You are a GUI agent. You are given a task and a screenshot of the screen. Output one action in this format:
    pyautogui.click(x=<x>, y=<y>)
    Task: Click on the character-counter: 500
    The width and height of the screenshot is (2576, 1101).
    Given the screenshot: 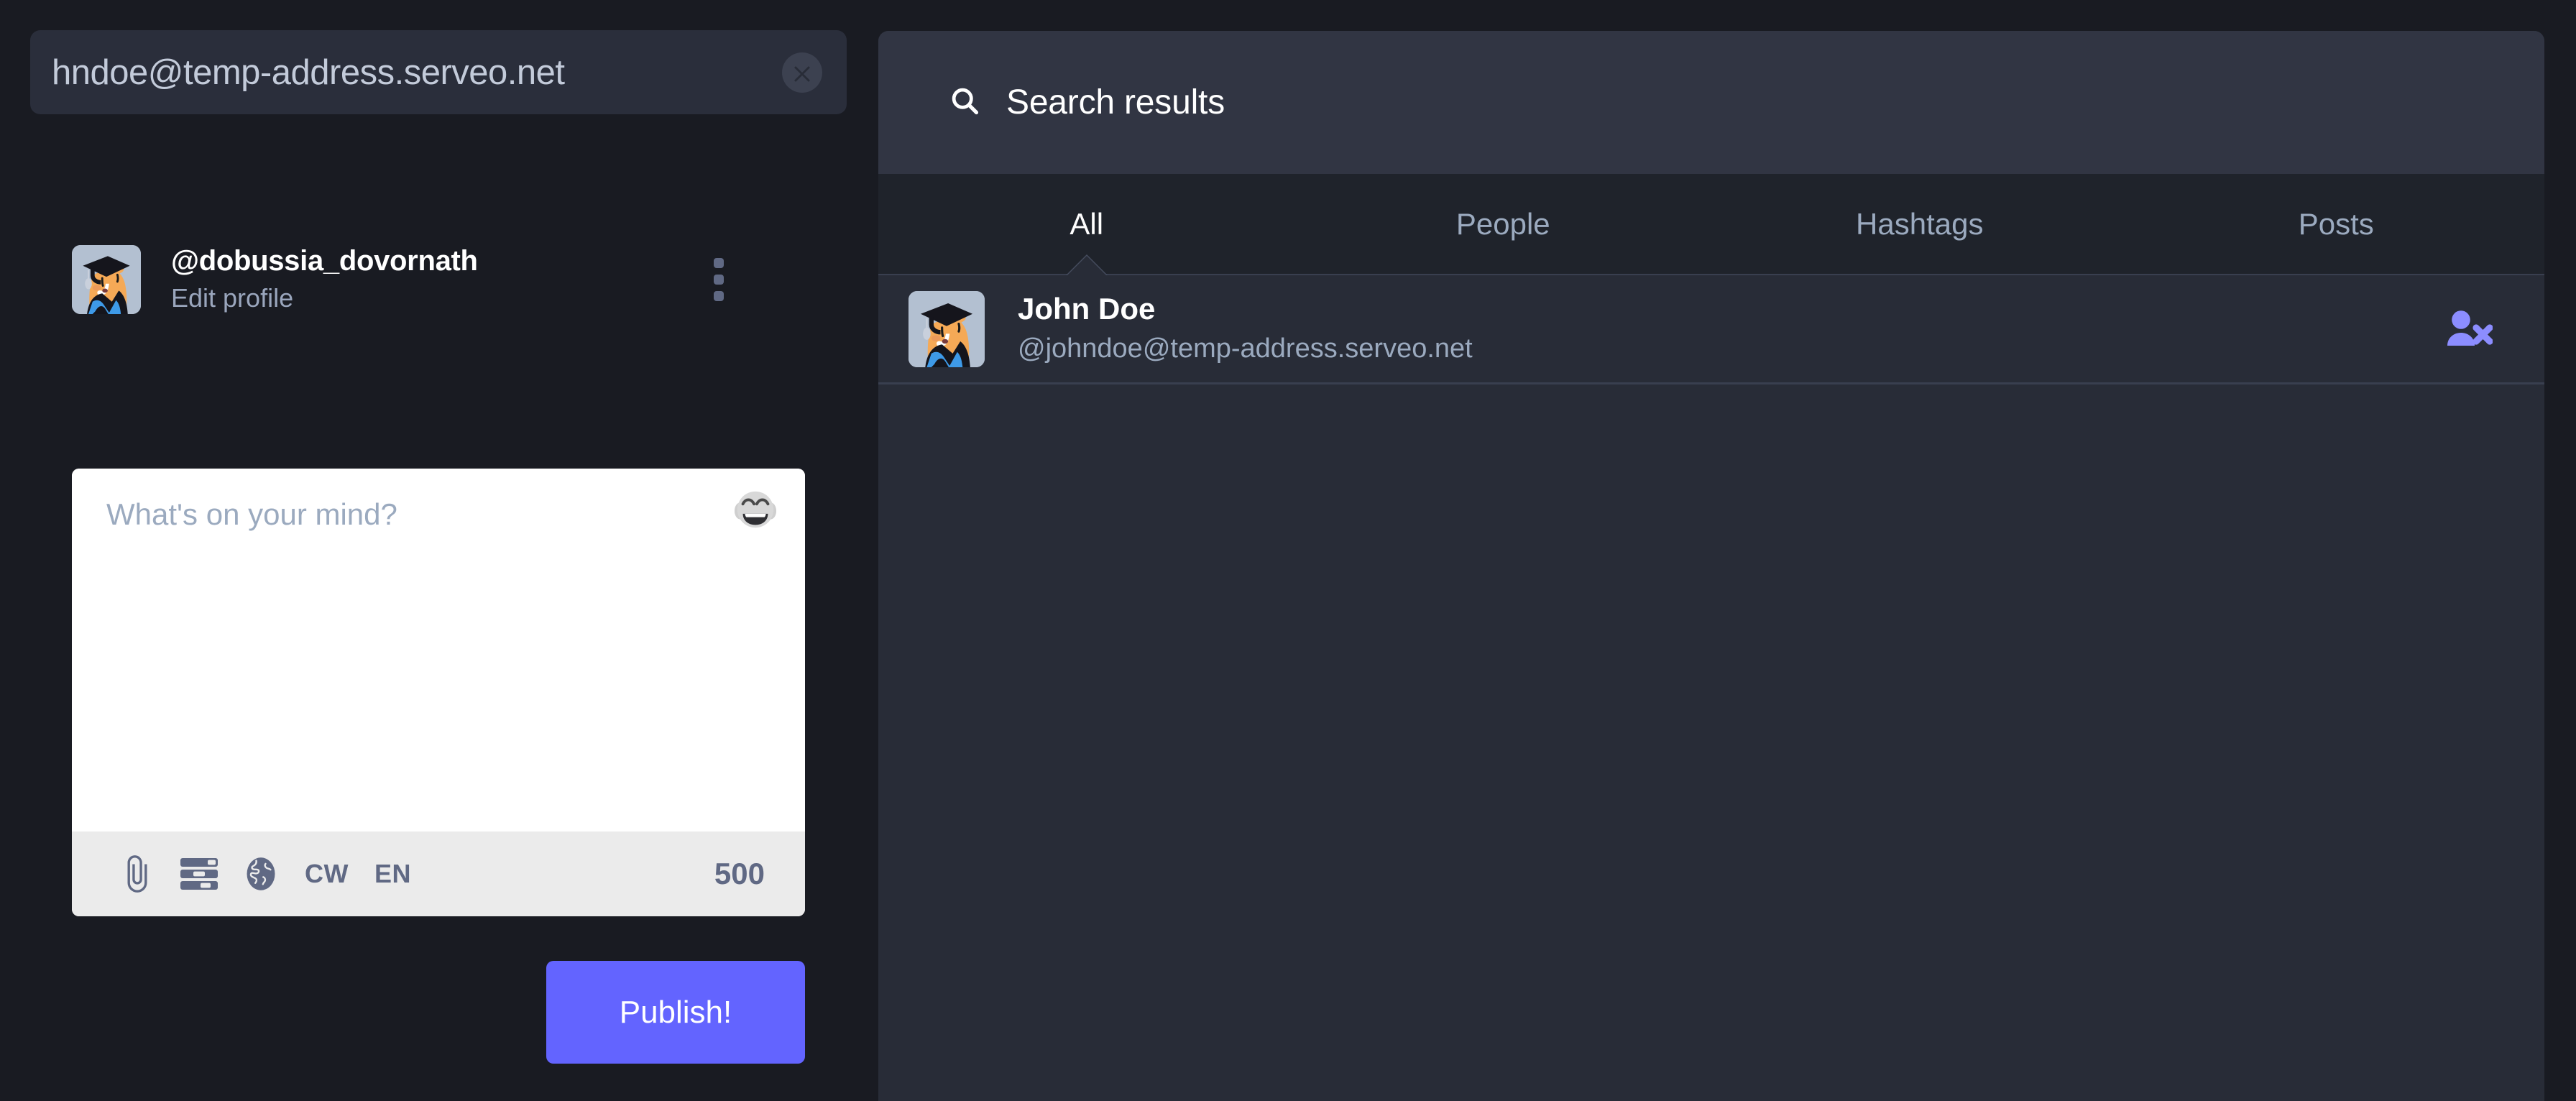 What is the action you would take?
    pyautogui.click(x=739, y=873)
    